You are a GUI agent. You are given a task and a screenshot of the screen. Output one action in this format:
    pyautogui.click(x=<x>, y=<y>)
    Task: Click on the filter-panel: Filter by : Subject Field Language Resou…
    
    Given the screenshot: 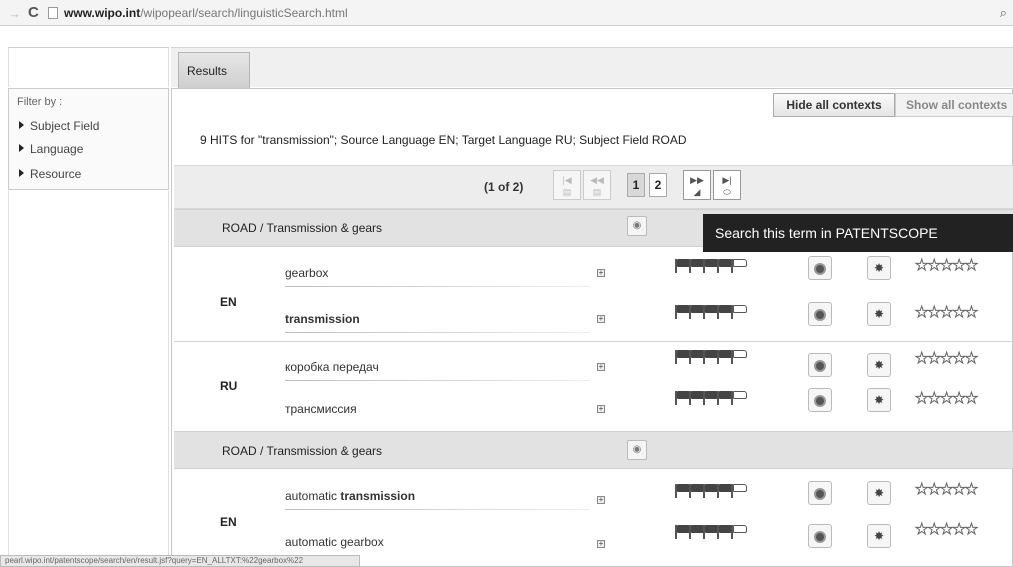 What is the action you would take?
    pyautogui.click(x=88, y=139)
    